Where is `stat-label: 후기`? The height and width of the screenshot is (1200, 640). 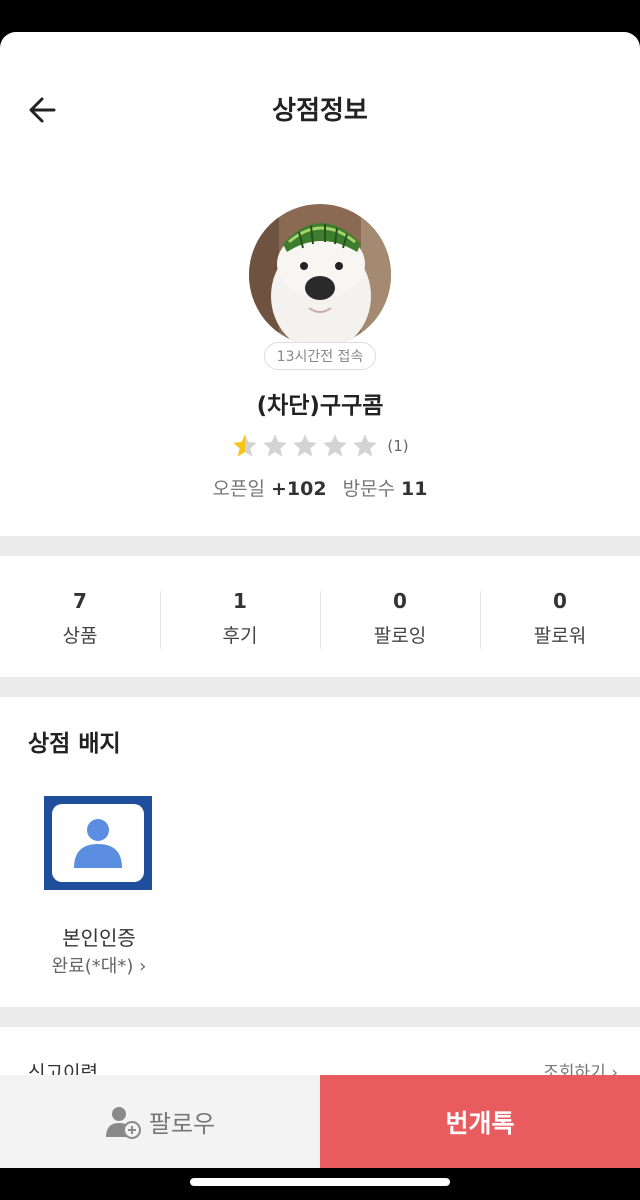
stat-label: 후기 is located at coordinates (240, 636).